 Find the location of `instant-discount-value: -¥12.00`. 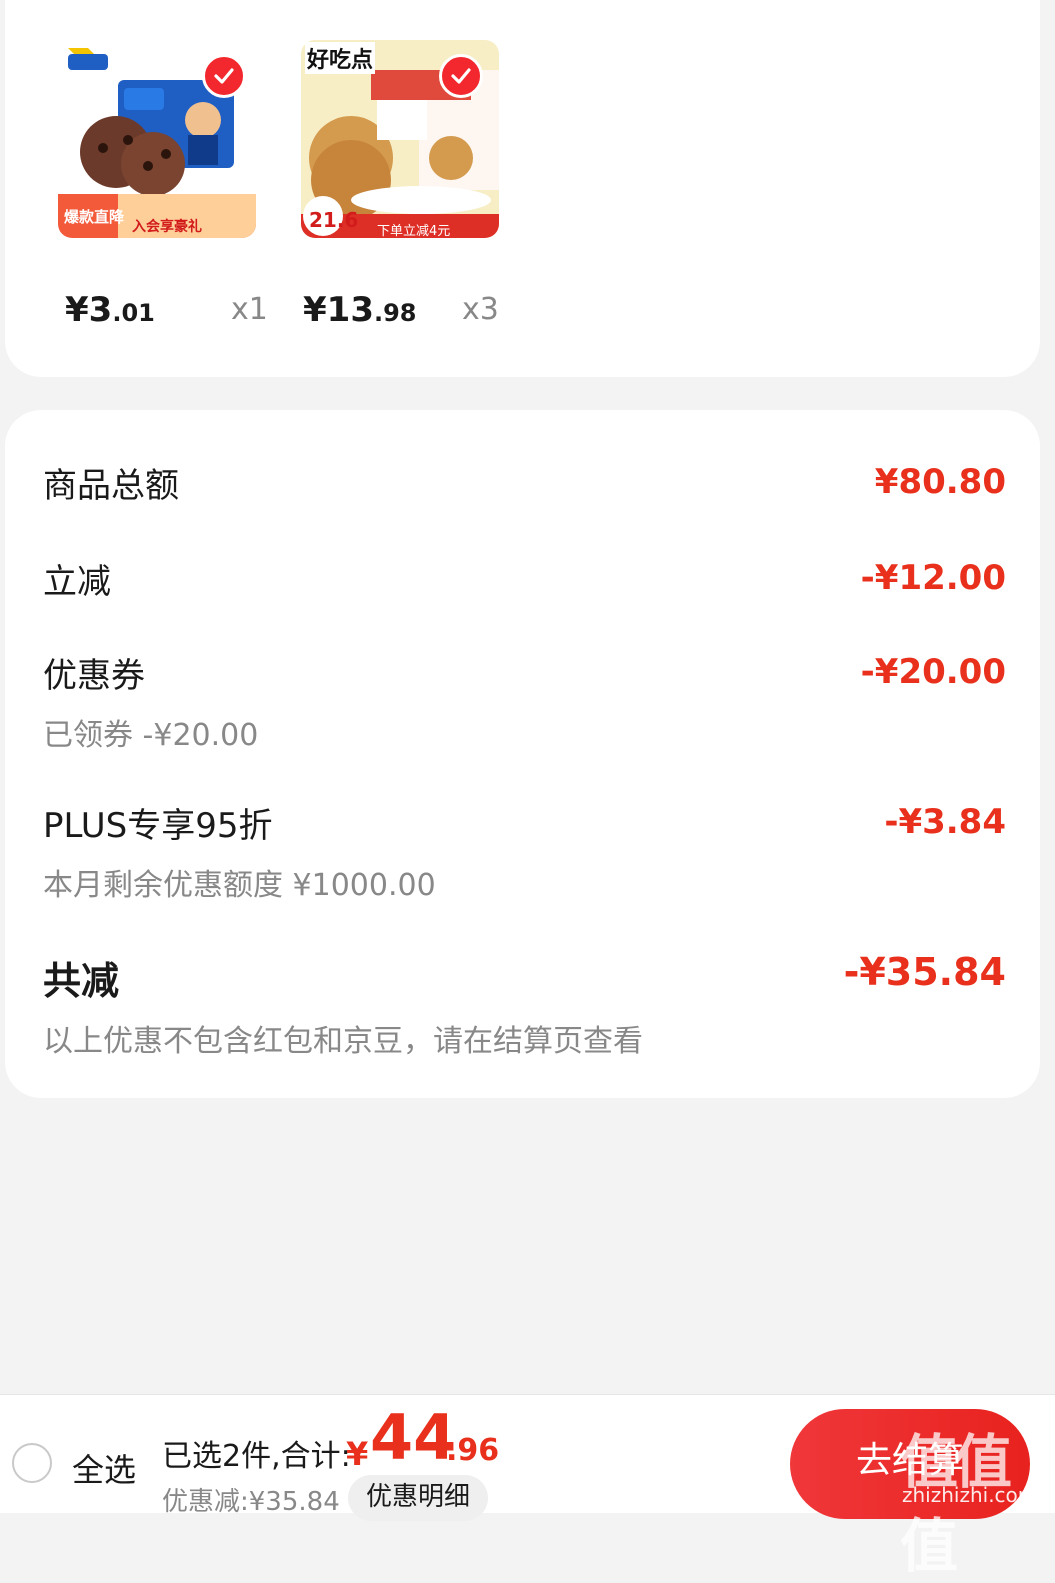

instant-discount-value: -¥12.00 is located at coordinates (933, 578).